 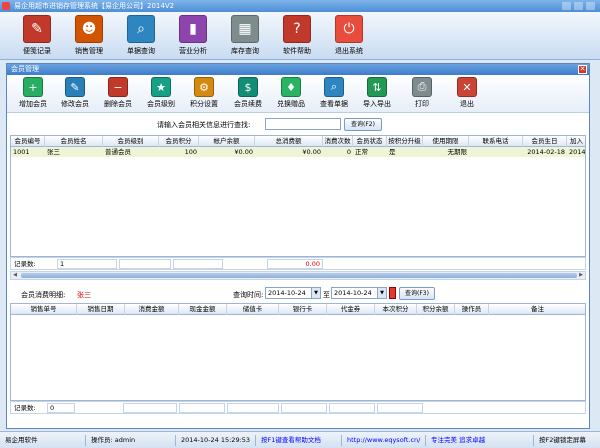 I want to click on table-cell: 普通会员, so click(x=118, y=152).